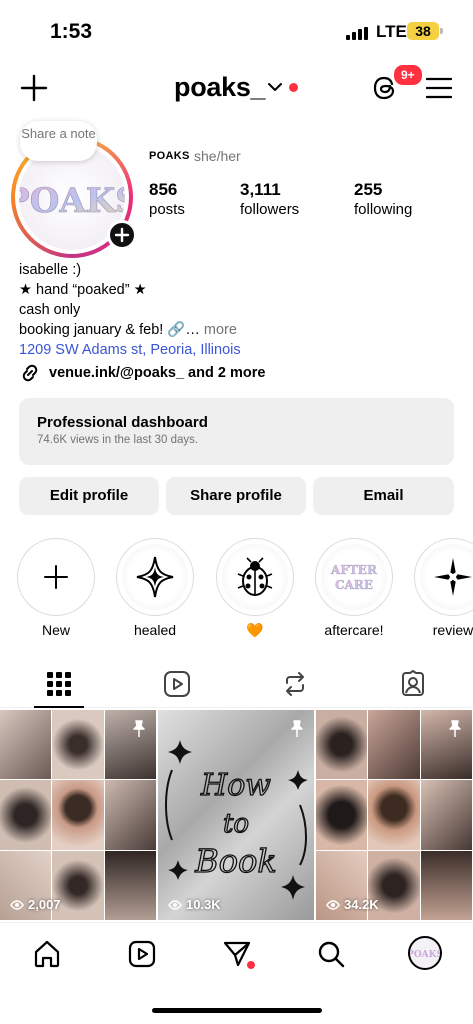 The width and height of the screenshot is (473, 1024). What do you see at coordinates (354, 570) in the screenshot?
I see `svg-text: AFTER` at bounding box center [354, 570].